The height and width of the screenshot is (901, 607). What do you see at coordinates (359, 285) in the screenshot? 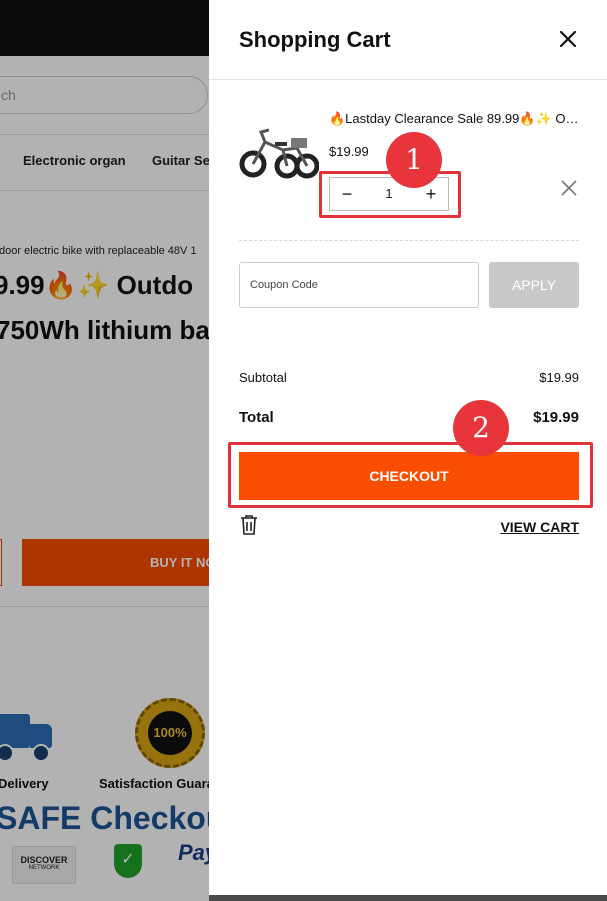
I see `coupon-code-input` at bounding box center [359, 285].